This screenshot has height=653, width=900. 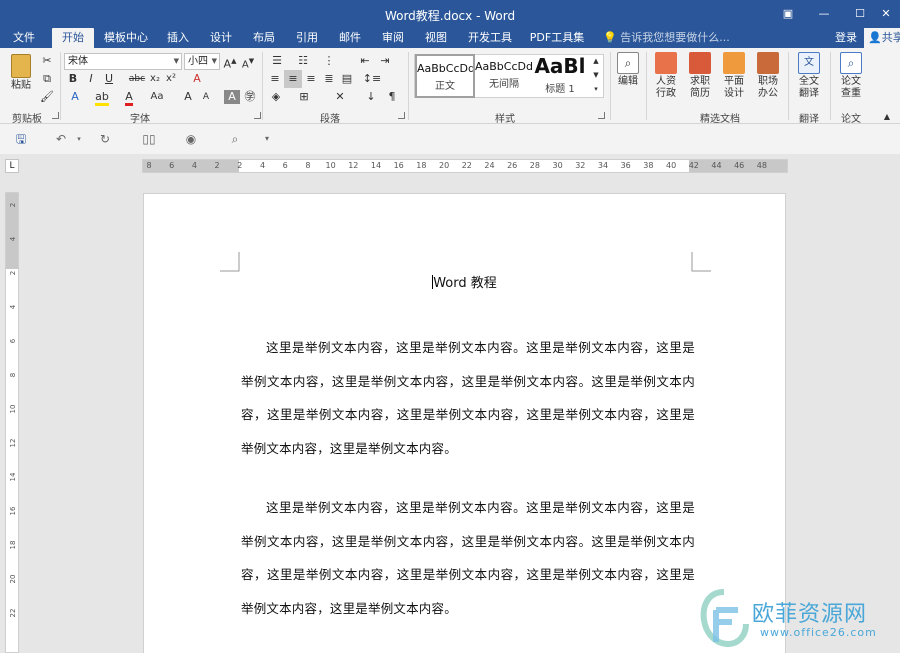 What do you see at coordinates (277, 61) in the screenshot?
I see `bullets-icon: ☰` at bounding box center [277, 61].